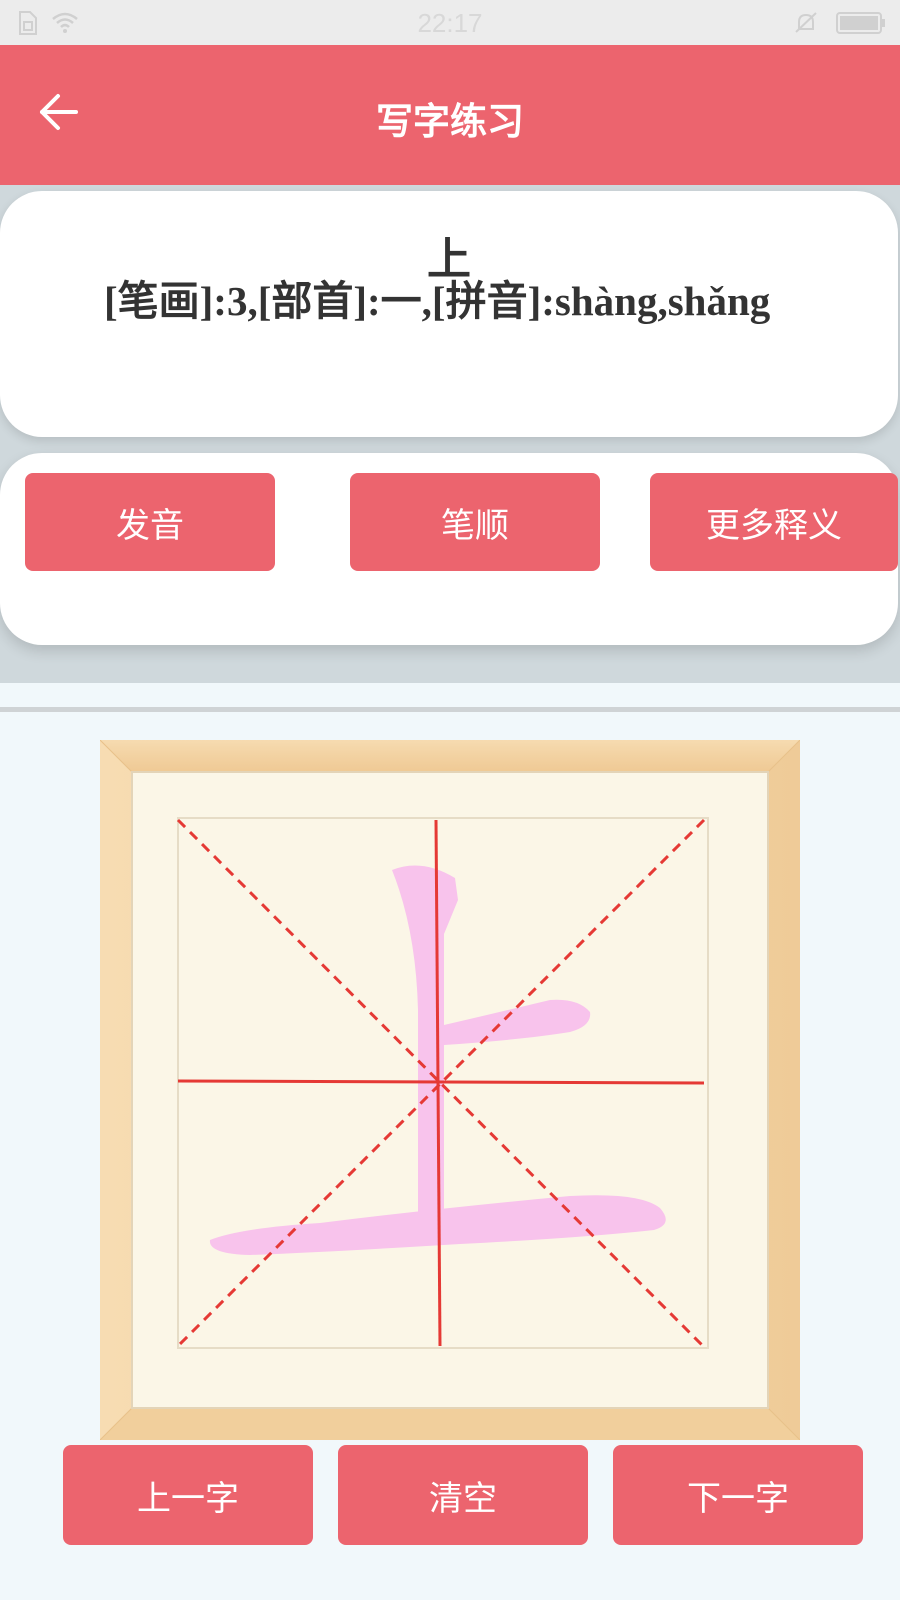 The image size is (900, 1600). I want to click on horizontal-guide-line, so click(441, 1082).